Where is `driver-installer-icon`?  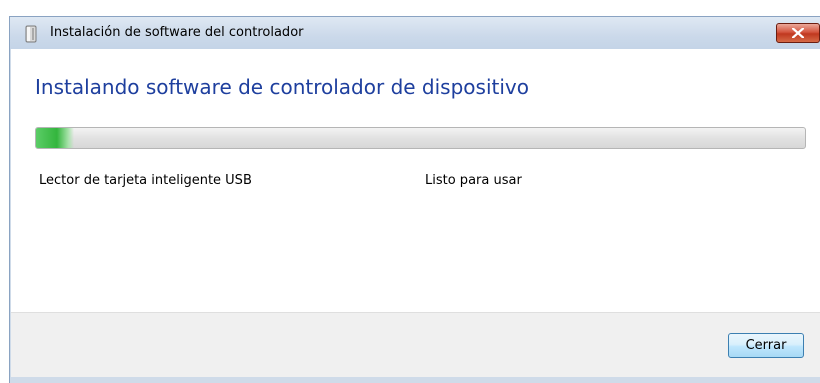 driver-installer-icon is located at coordinates (31, 34).